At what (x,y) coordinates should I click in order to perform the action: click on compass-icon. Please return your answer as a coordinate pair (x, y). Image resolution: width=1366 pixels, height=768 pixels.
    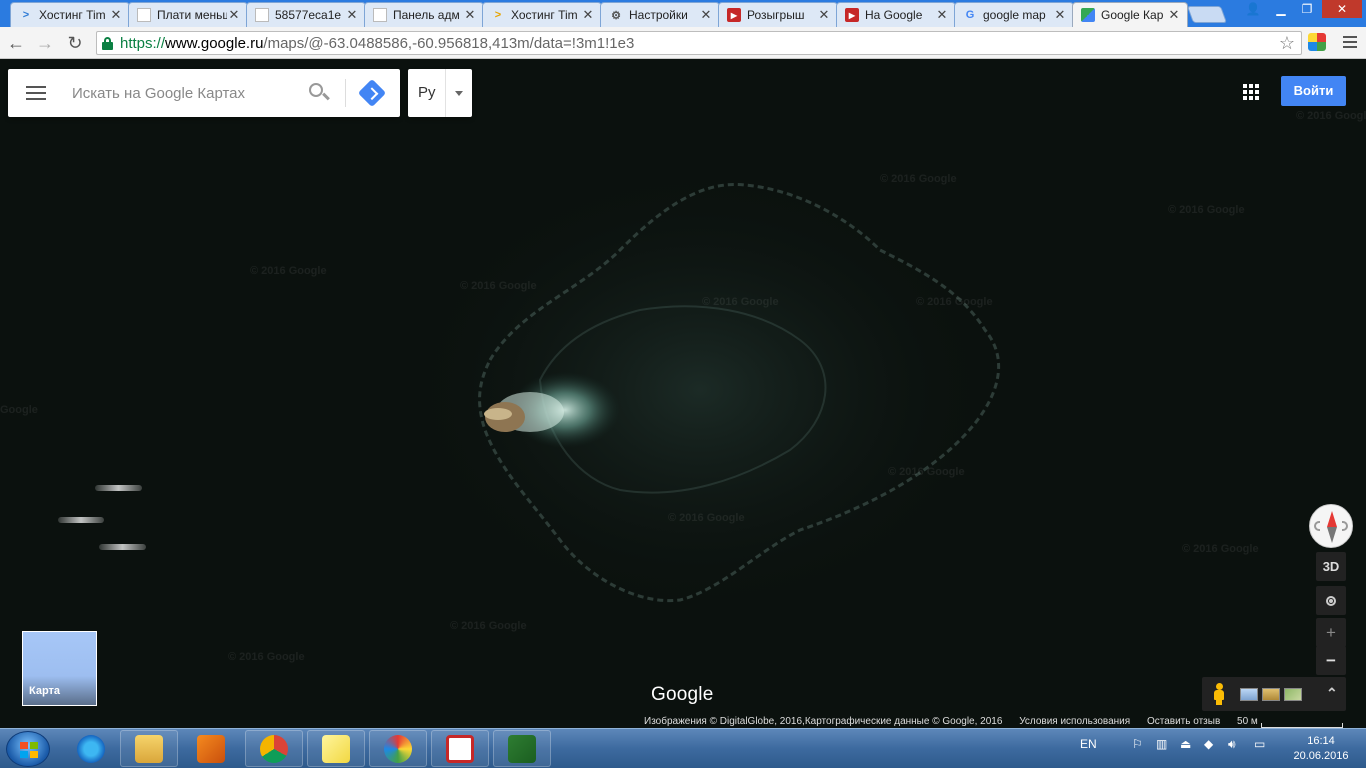
    Looking at the image, I should click on (1331, 526).